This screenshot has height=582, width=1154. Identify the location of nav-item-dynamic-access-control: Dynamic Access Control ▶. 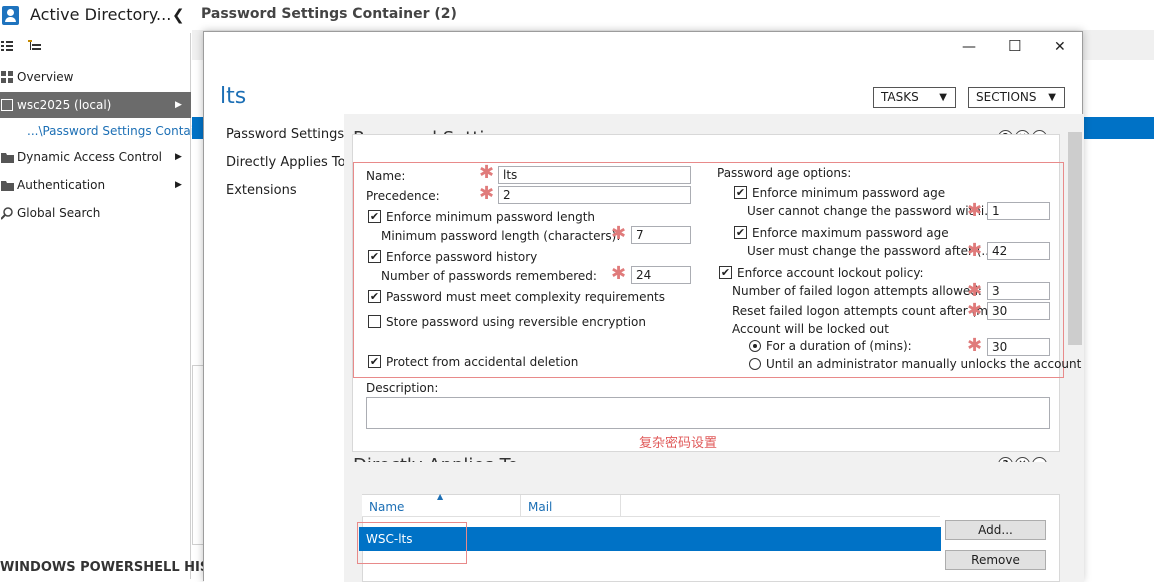
(95, 157).